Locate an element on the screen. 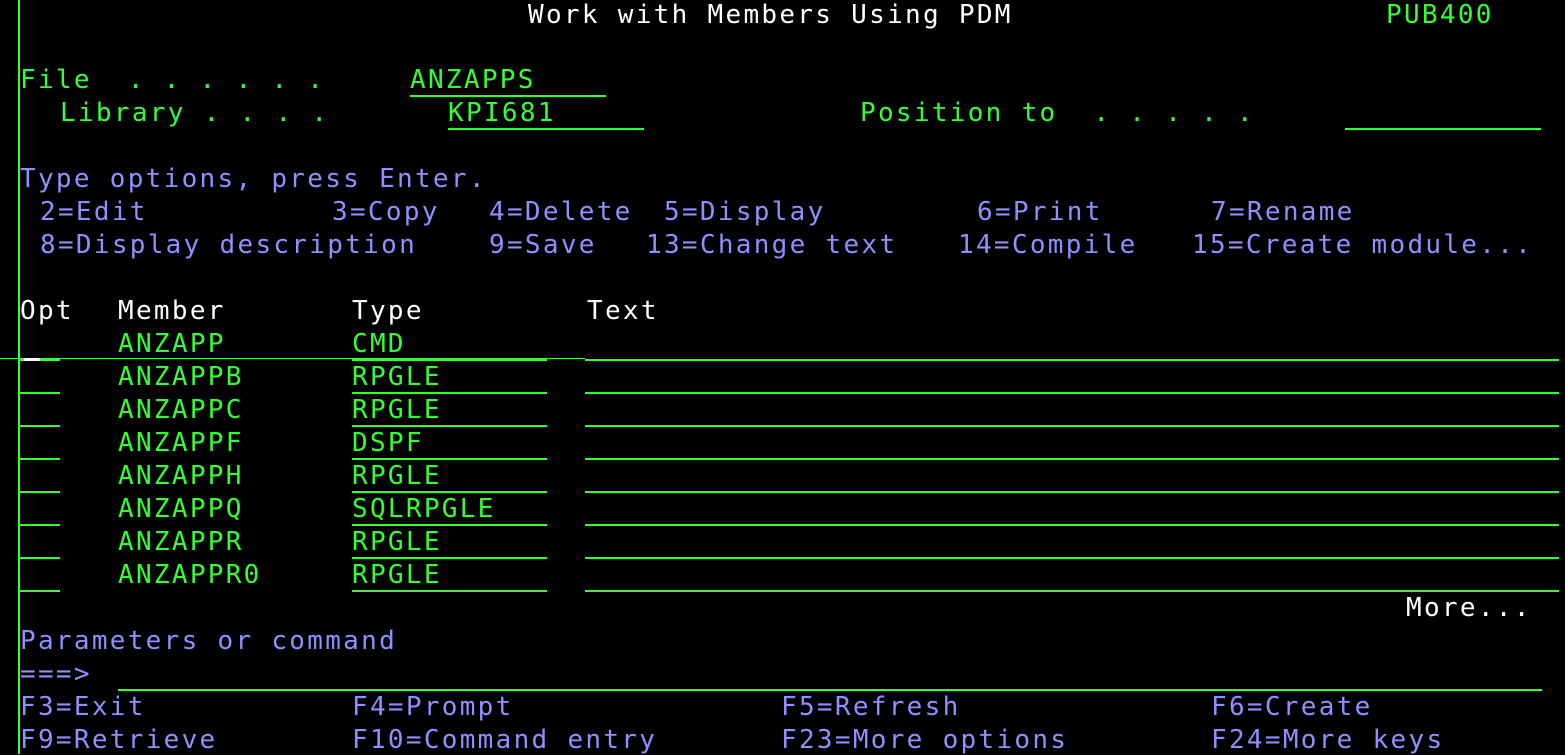 This screenshot has width=1565, height=755. option-change-text: 13=Change text is located at coordinates (772, 245).